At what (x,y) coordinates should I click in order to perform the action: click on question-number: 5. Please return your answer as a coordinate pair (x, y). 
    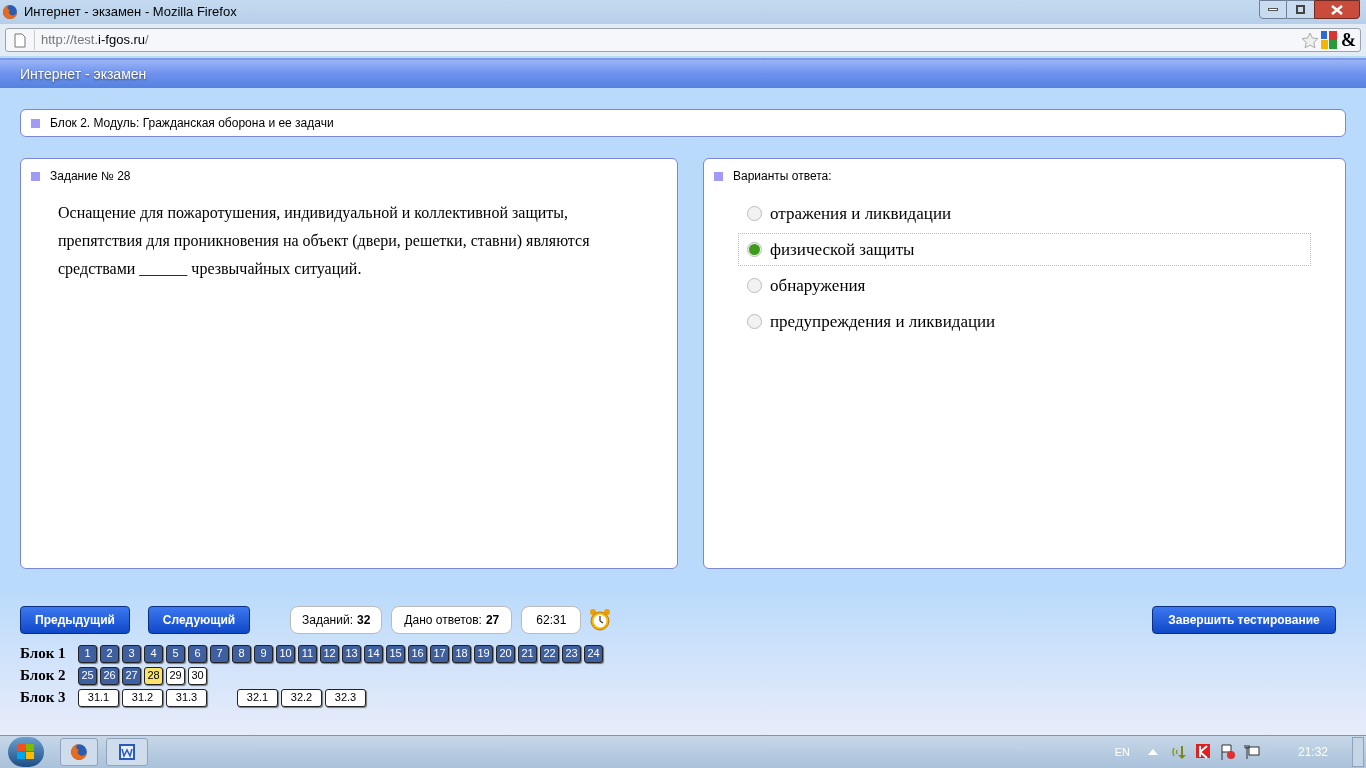
    Looking at the image, I should click on (175, 653).